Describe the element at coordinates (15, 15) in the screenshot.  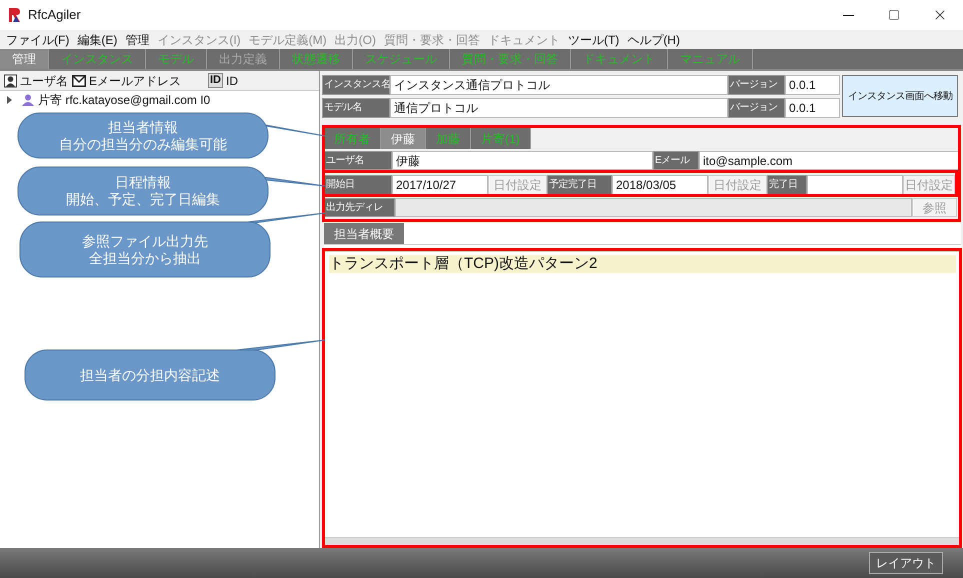
I see `app-logo-icon` at that location.